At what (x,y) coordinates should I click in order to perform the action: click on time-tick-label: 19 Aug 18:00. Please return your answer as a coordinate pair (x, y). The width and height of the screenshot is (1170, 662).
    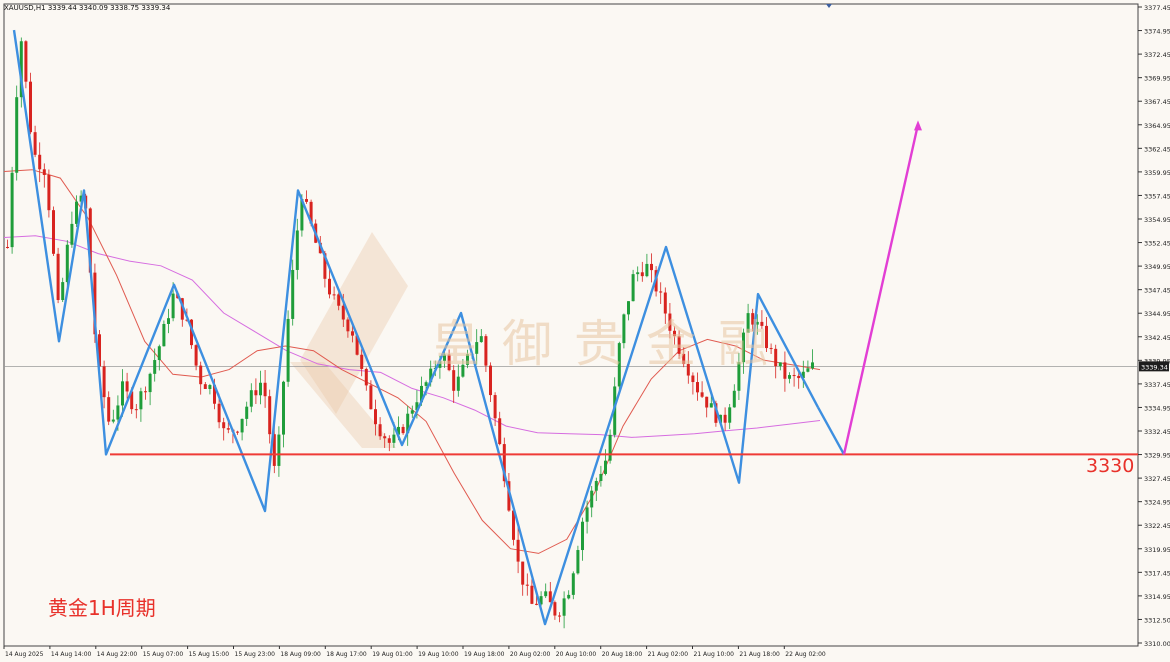
    Looking at the image, I should click on (484, 654).